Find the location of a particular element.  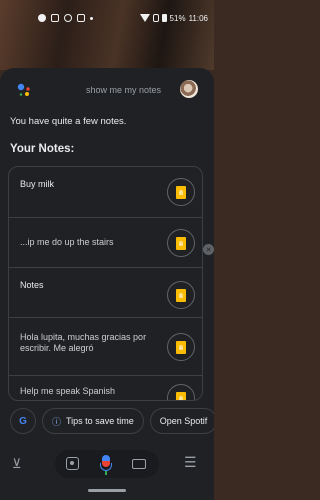

snapshot-tray-icon: ⊻ is located at coordinates (17, 464).